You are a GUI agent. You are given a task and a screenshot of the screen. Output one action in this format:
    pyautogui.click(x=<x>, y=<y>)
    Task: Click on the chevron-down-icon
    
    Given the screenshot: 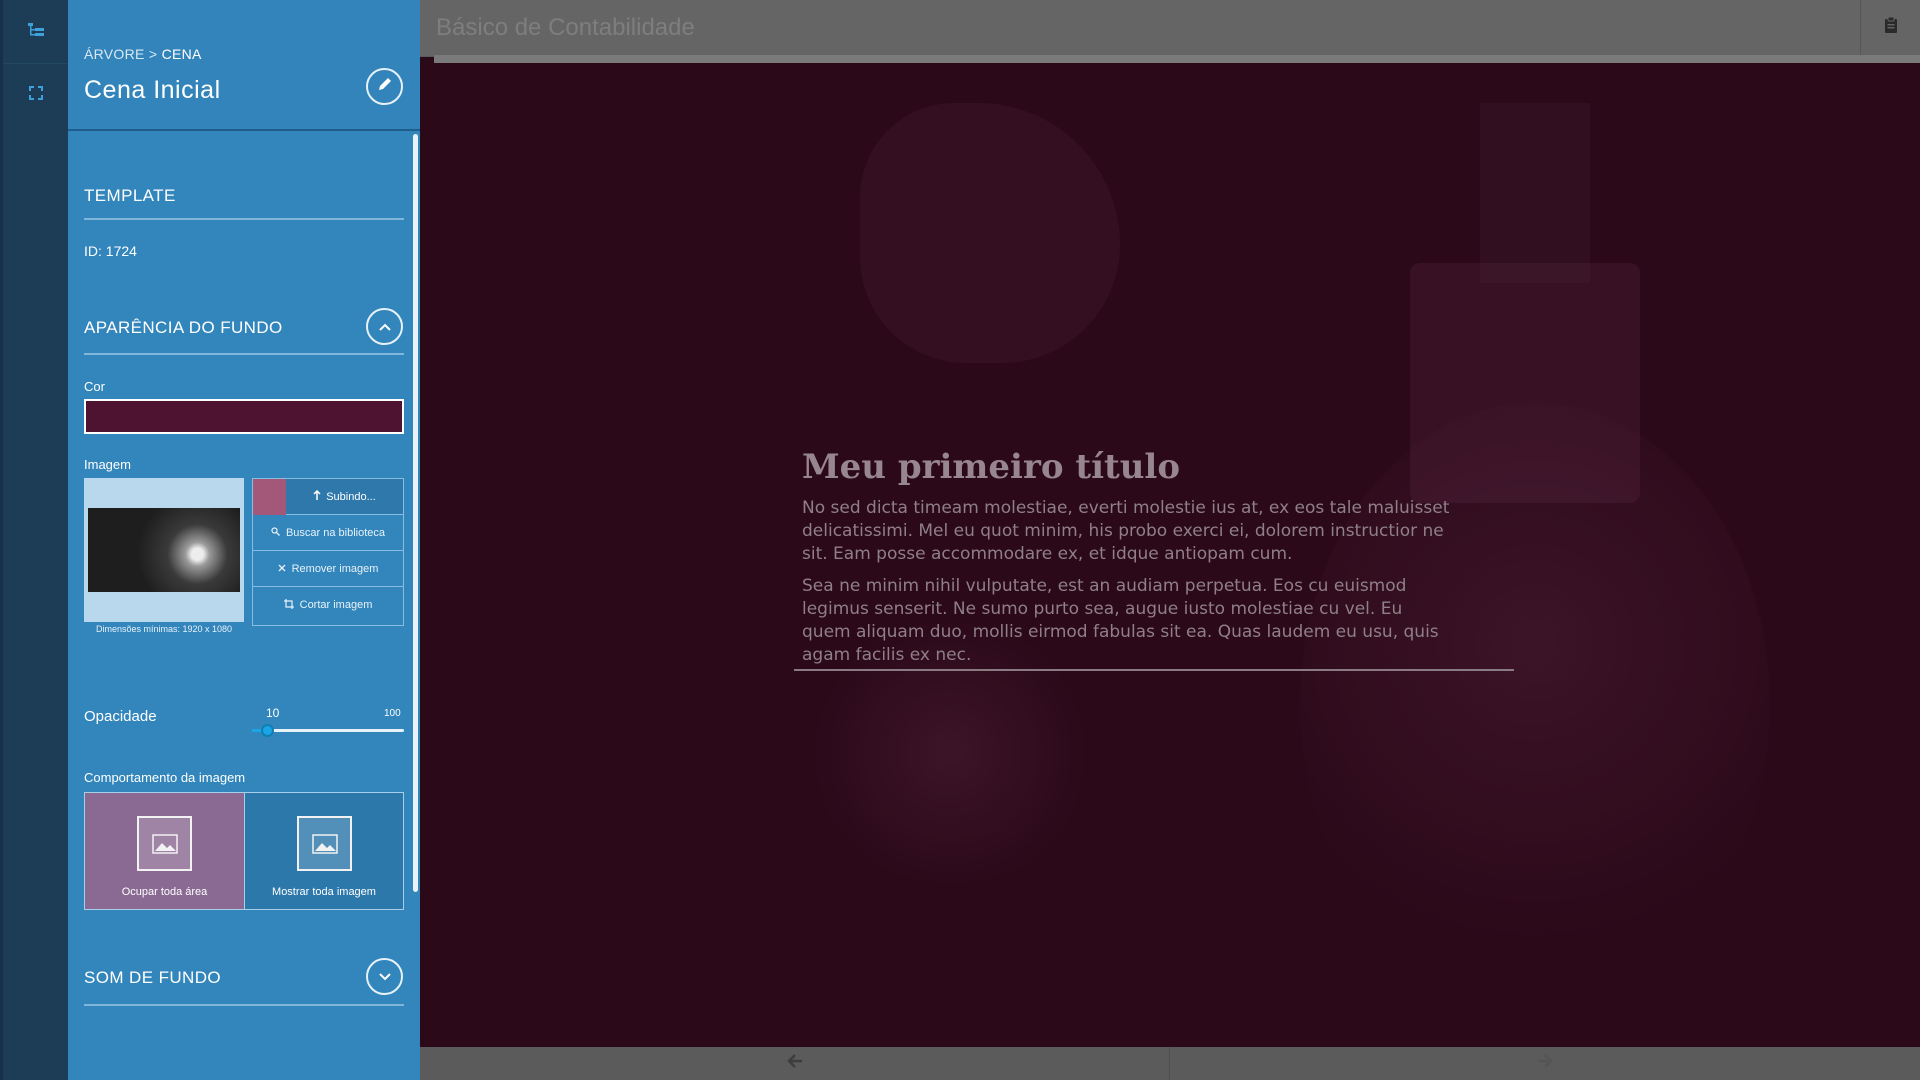 What is the action you would take?
    pyautogui.click(x=384, y=977)
    